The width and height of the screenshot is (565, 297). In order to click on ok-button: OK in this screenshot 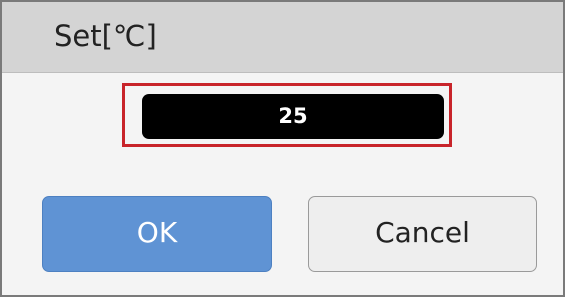, I will do `click(157, 234)`.